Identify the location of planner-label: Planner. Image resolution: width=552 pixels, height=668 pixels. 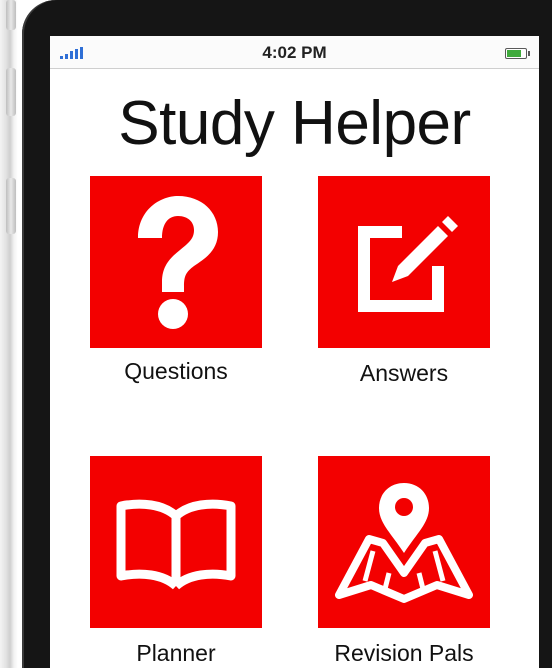
(176, 653).